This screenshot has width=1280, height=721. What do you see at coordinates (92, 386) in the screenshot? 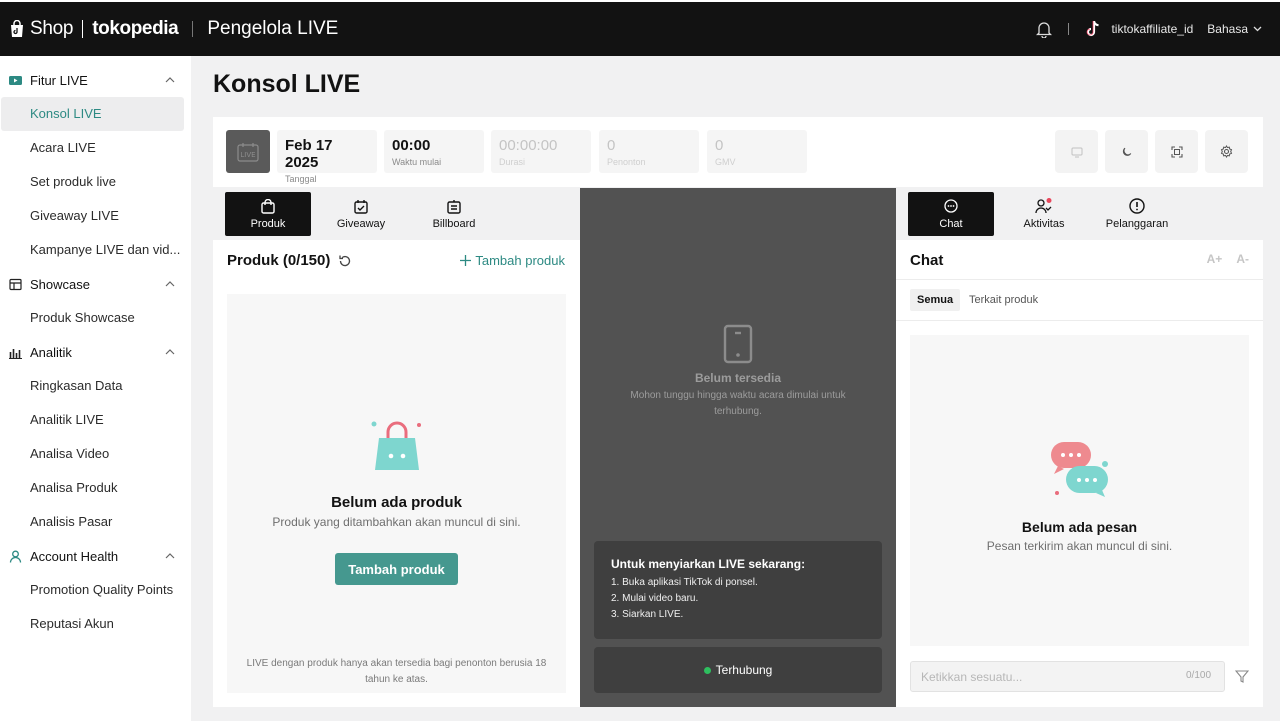
I see `sidebar-item-ringkasan-data: Ringkasan Data` at bounding box center [92, 386].